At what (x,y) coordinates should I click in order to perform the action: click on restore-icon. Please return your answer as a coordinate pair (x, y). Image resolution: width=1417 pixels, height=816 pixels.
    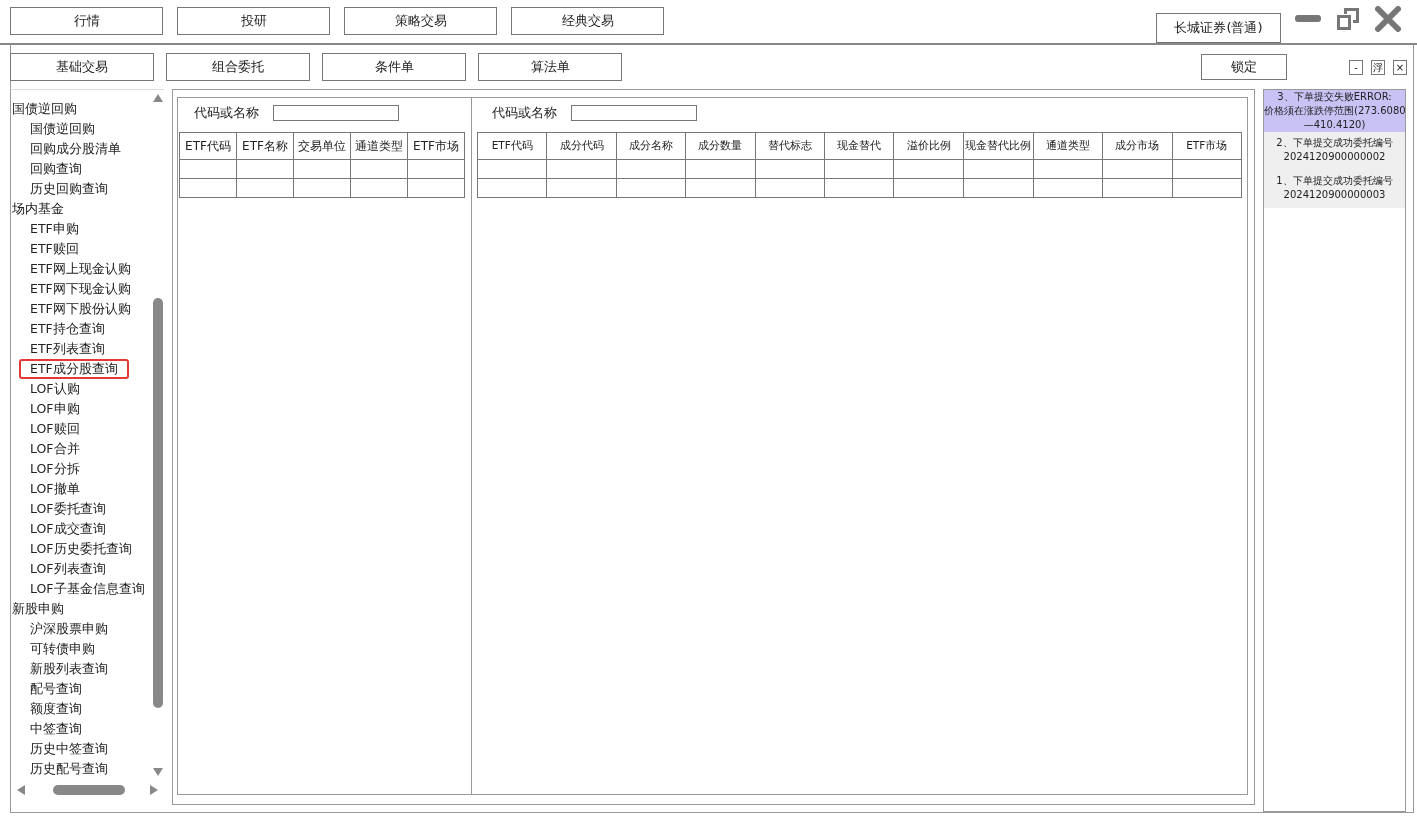
    Looking at the image, I should click on (1348, 18).